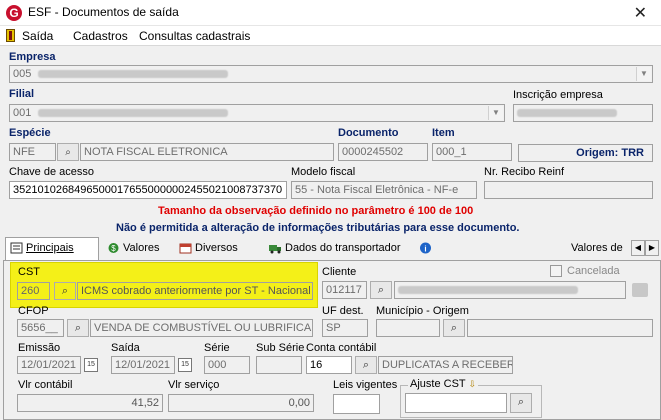 The image size is (661, 420). Describe the element at coordinates (568, 190) in the screenshot. I see `recibo-field` at that location.